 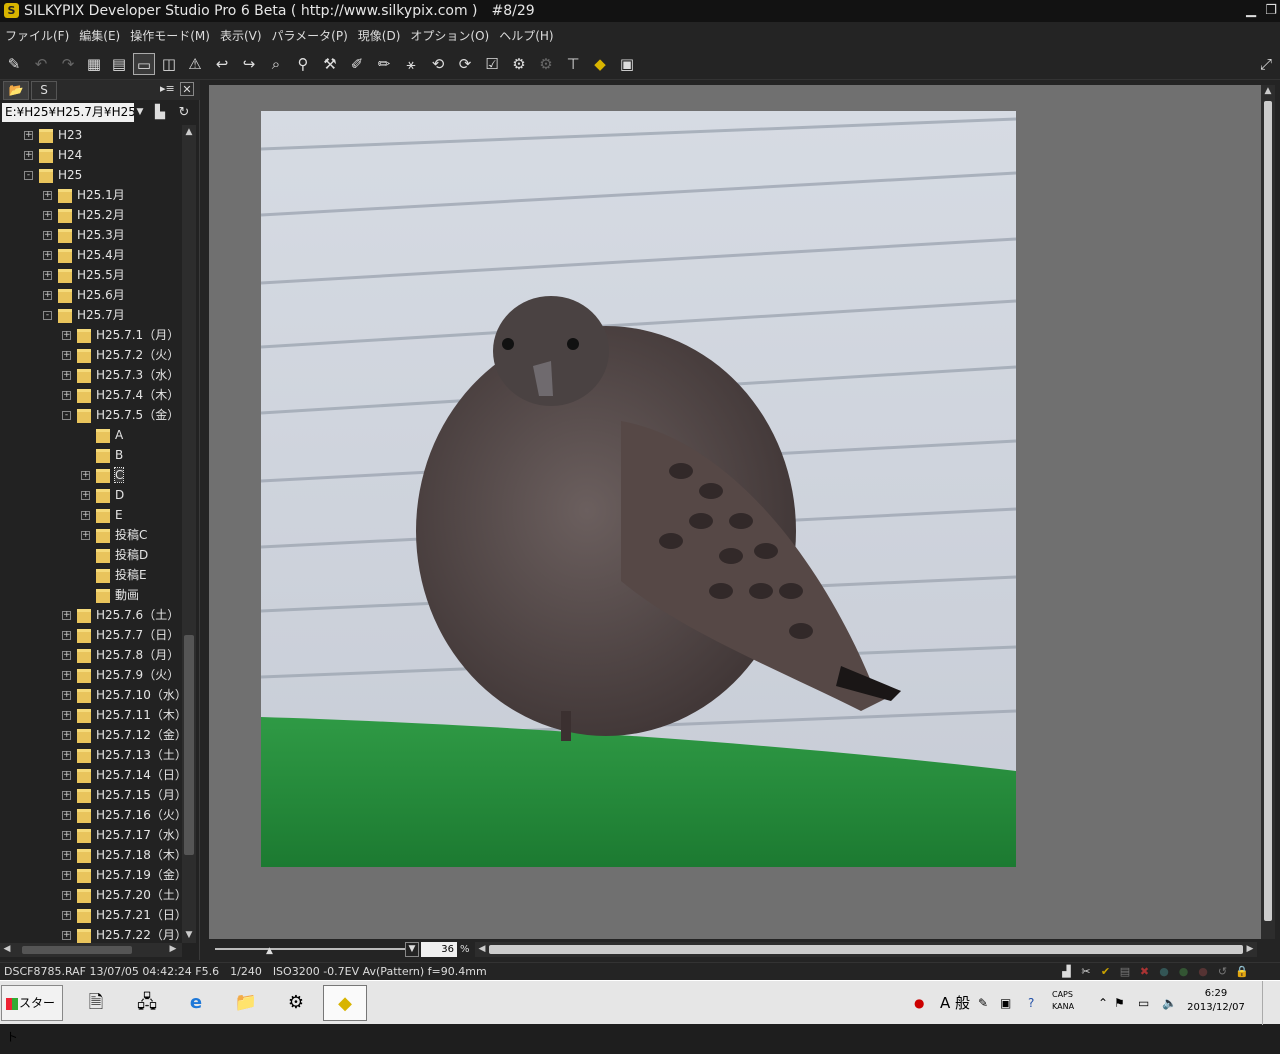 I want to click on tree-node: + 投稿C, so click(x=114, y=535).